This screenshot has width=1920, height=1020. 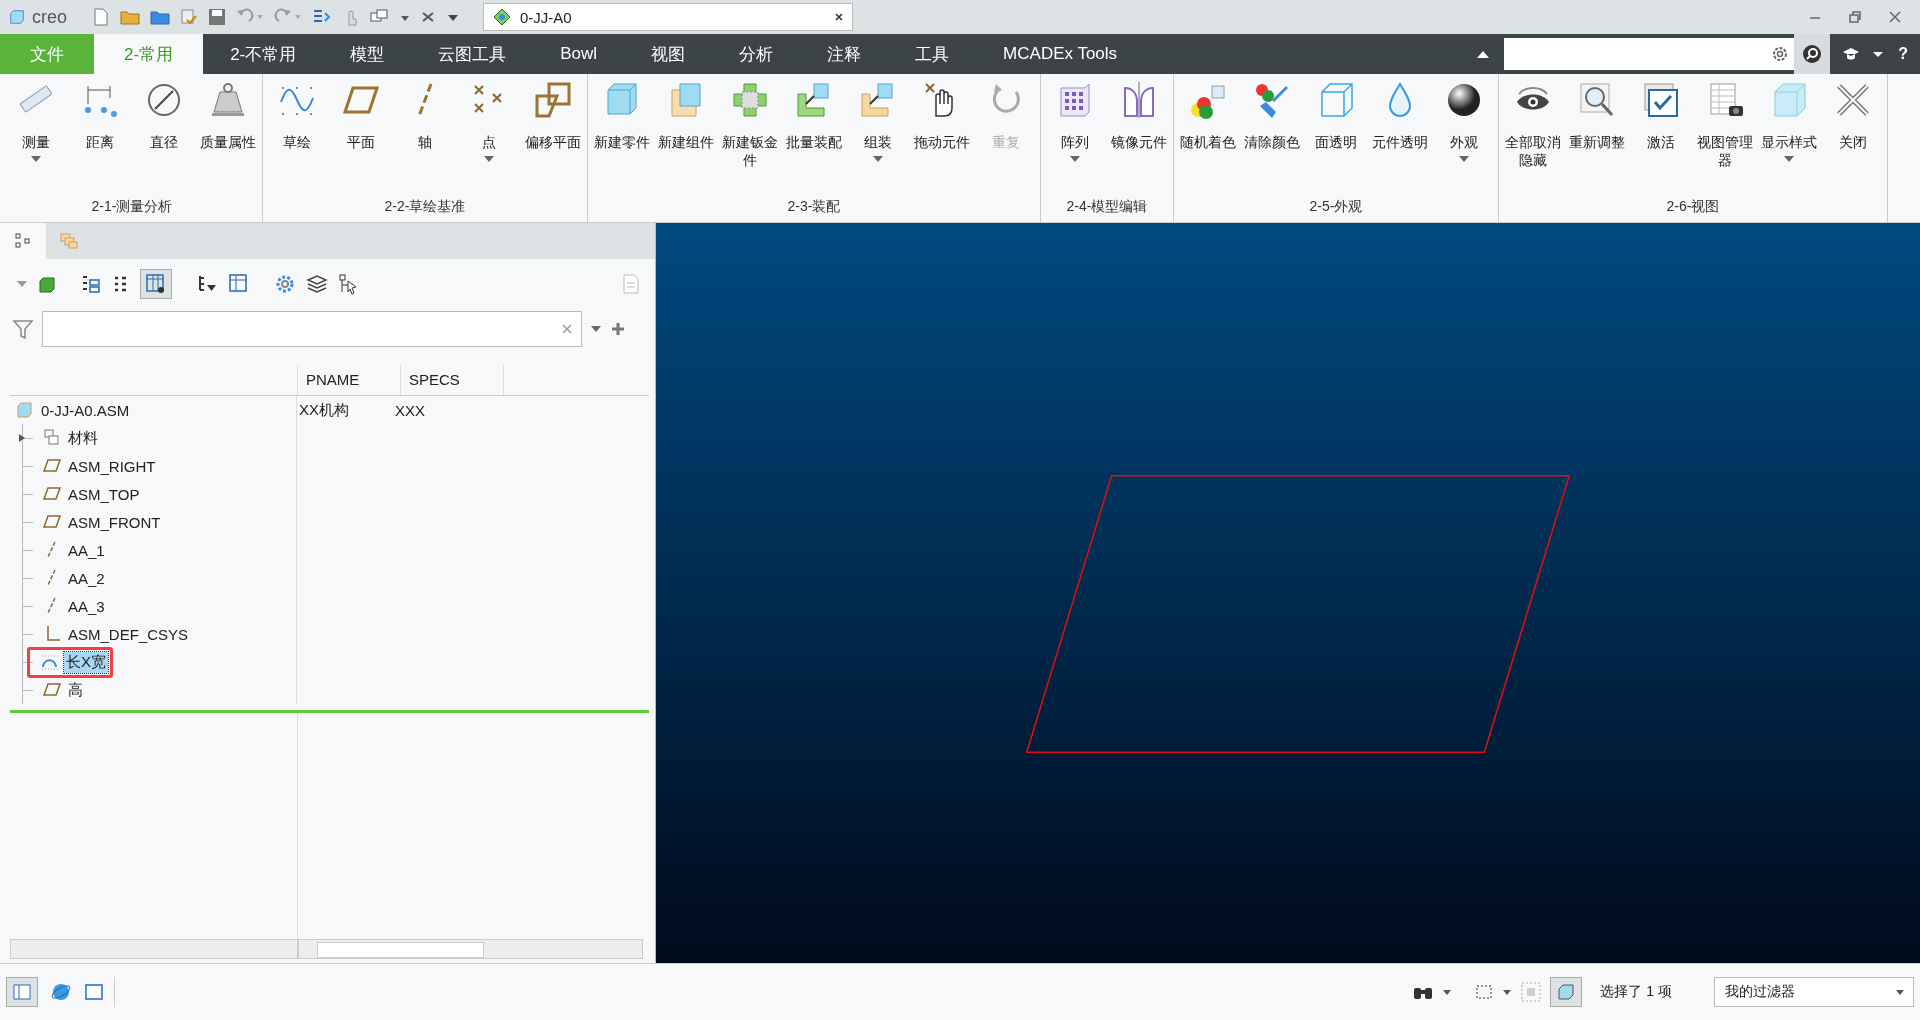 What do you see at coordinates (367, 54) in the screenshot?
I see `ribbon-tab: 模型` at bounding box center [367, 54].